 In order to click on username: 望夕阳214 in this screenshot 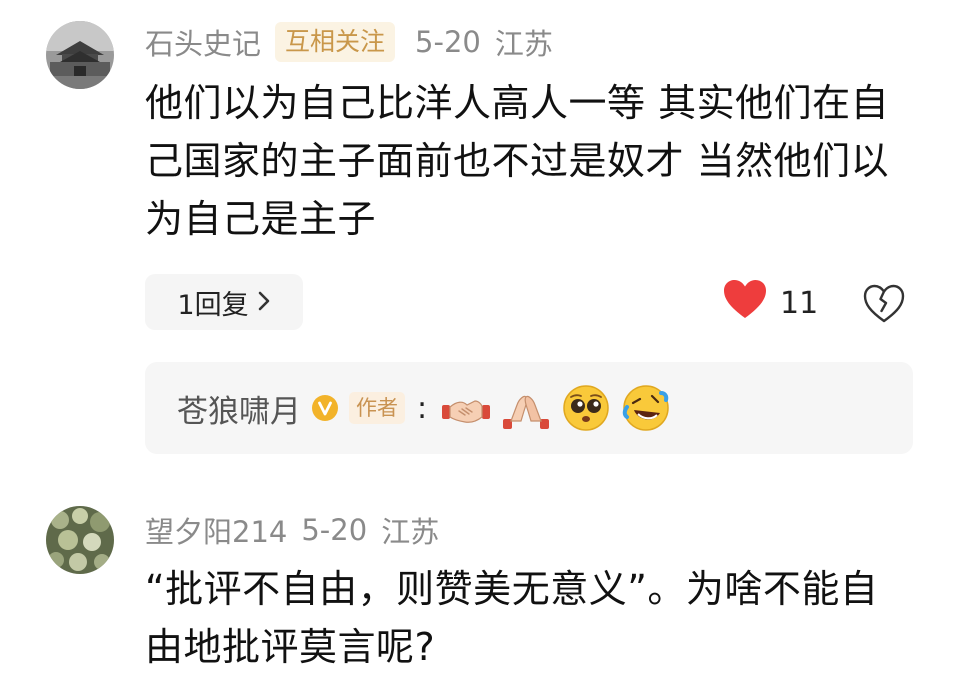, I will do `click(216, 530)`.